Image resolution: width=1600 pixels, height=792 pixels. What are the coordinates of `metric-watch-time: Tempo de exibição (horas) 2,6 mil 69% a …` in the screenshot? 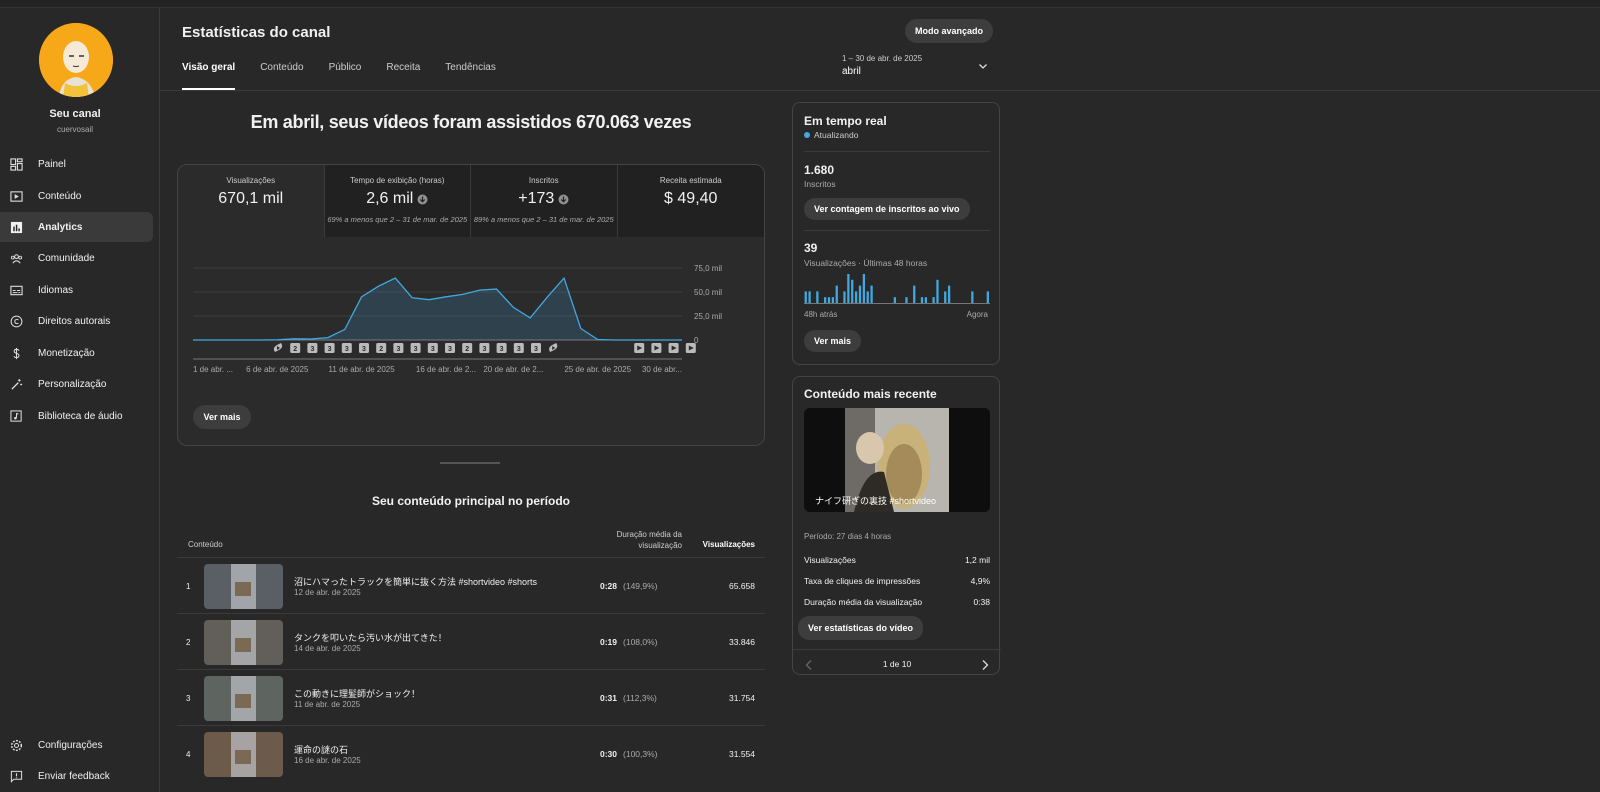 It's located at (397, 201).